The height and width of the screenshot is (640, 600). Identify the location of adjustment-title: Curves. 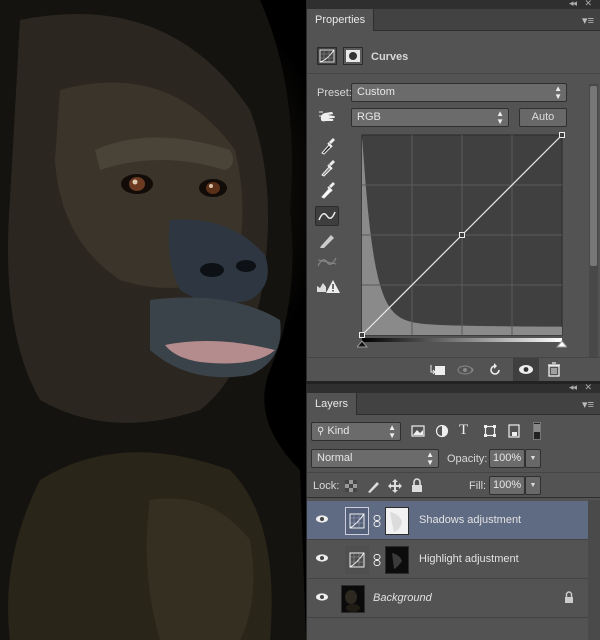
(390, 57).